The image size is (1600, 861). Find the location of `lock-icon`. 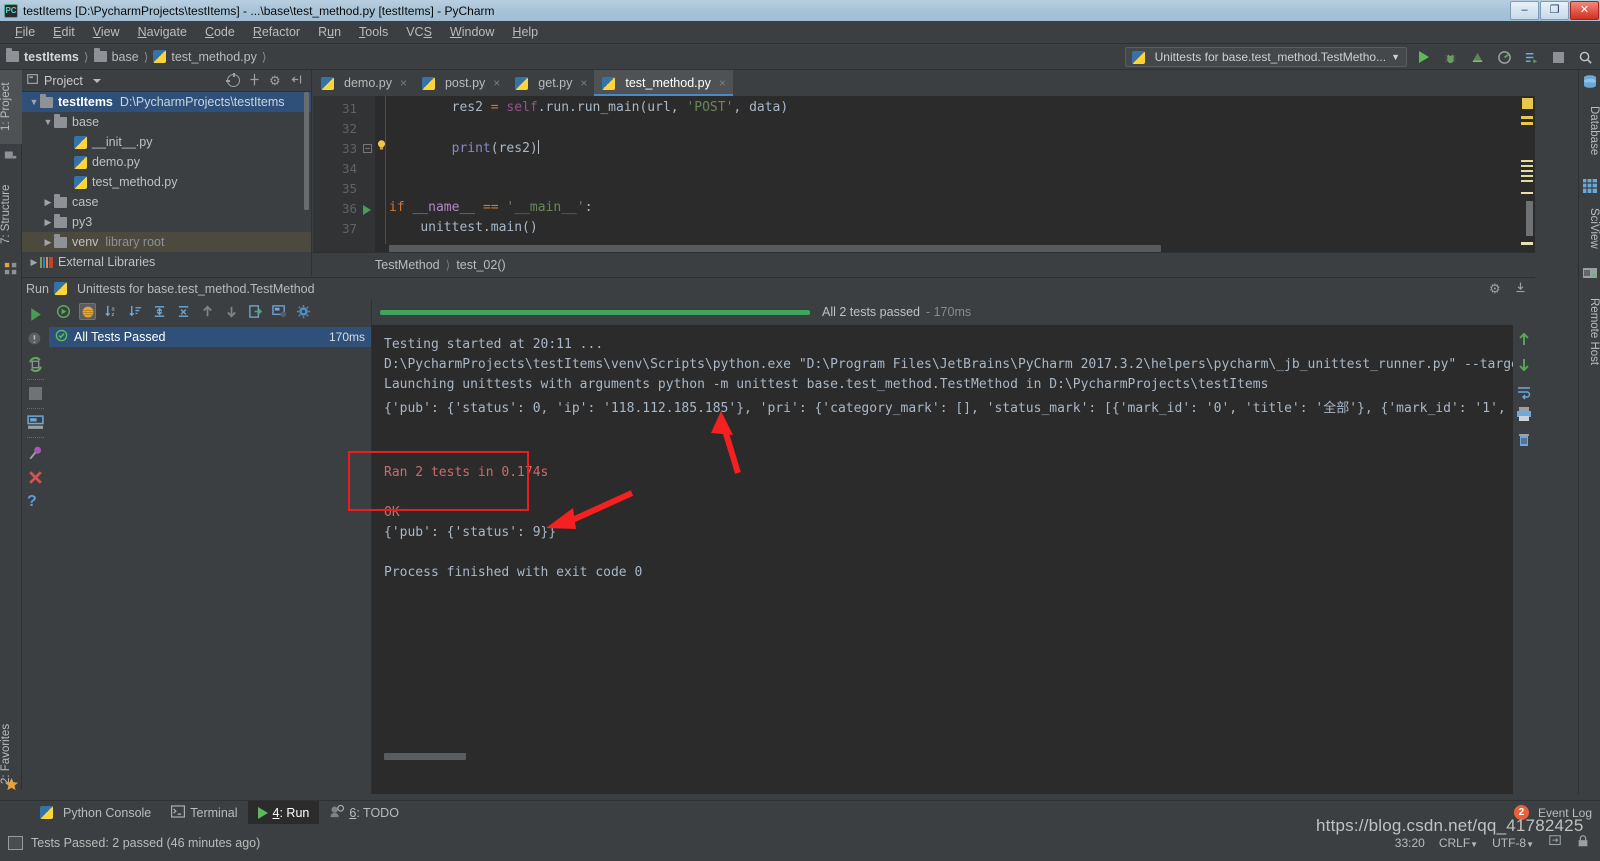

lock-icon is located at coordinates (1583, 842).